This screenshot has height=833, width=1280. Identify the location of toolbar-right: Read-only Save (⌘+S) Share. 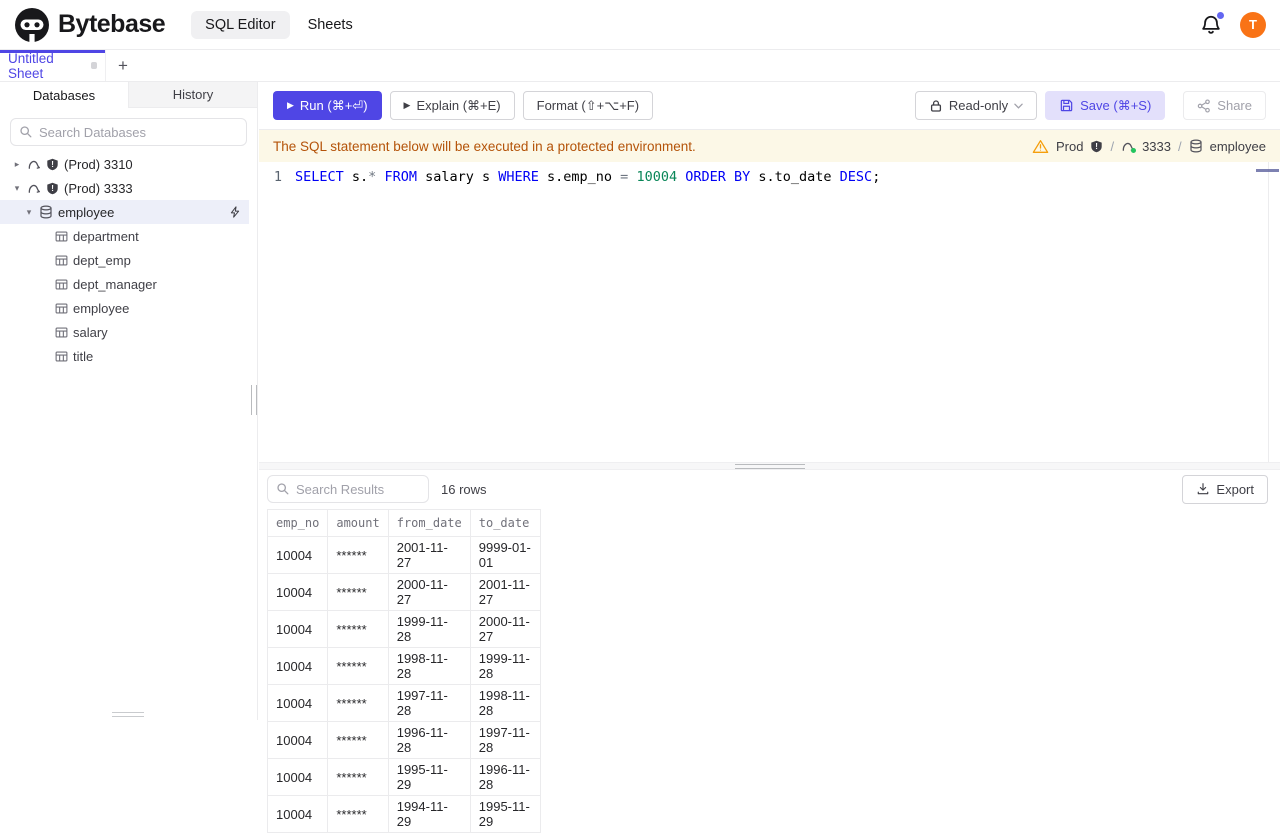
(1090, 105).